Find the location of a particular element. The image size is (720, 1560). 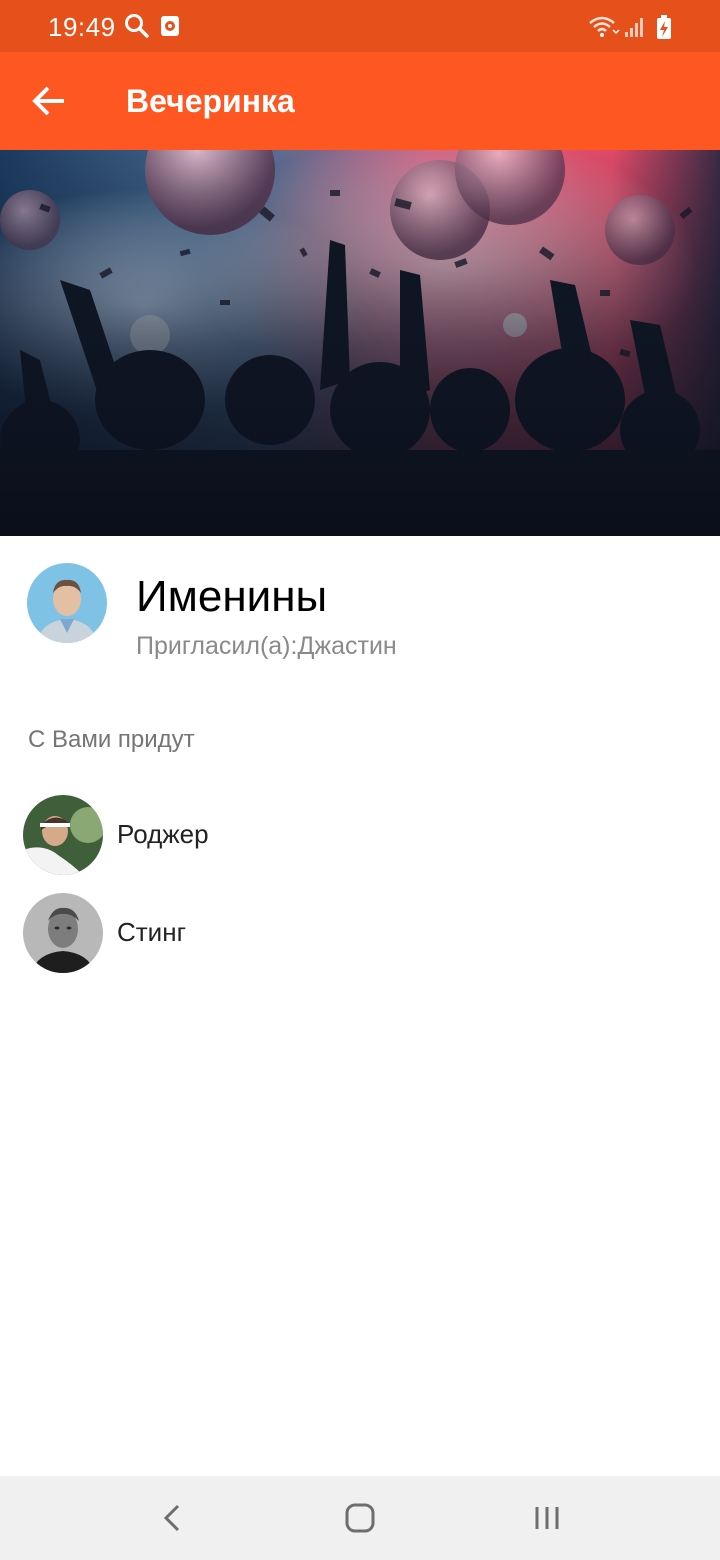

nav-home-icon is located at coordinates (360, 1518).